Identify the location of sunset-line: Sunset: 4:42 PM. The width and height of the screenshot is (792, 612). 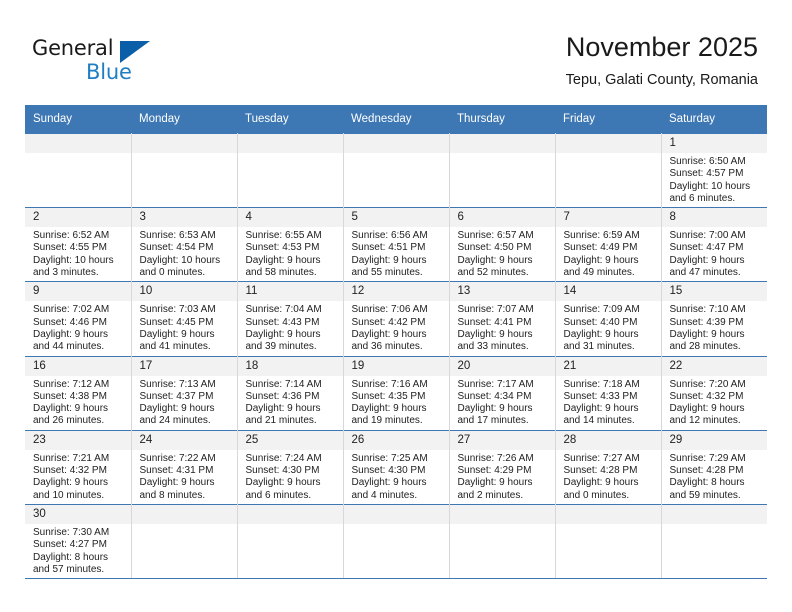
(388, 322).